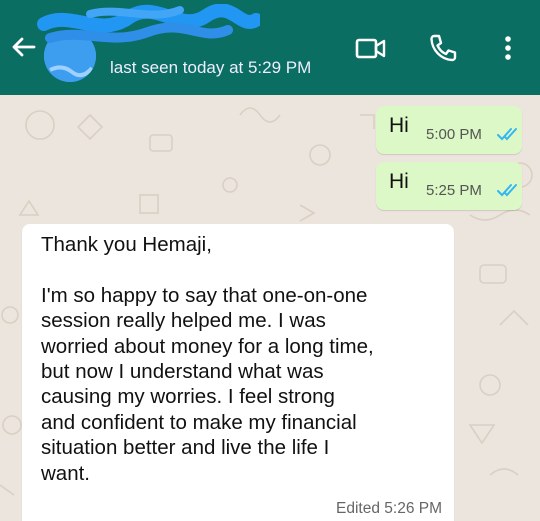 This screenshot has height=521, width=540. Describe the element at coordinates (454, 134) in the screenshot. I see `message-time: 5:00 PM` at that location.